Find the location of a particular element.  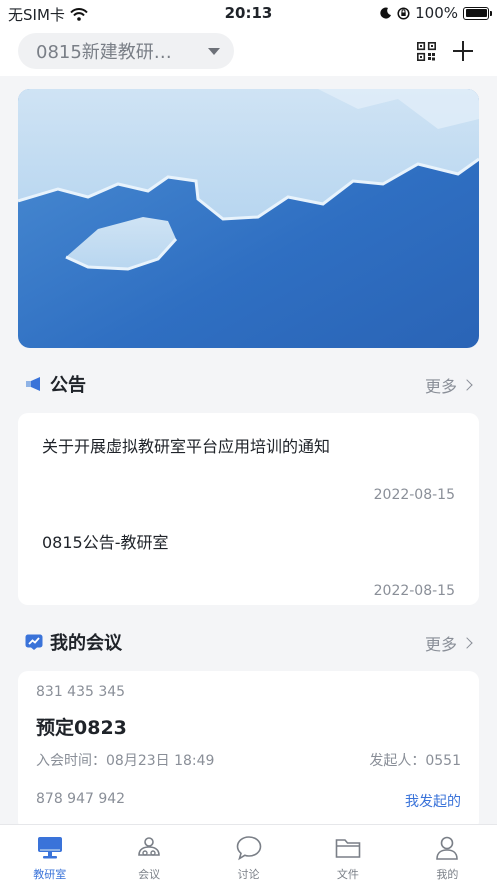

qr-code-icon is located at coordinates (426, 51).